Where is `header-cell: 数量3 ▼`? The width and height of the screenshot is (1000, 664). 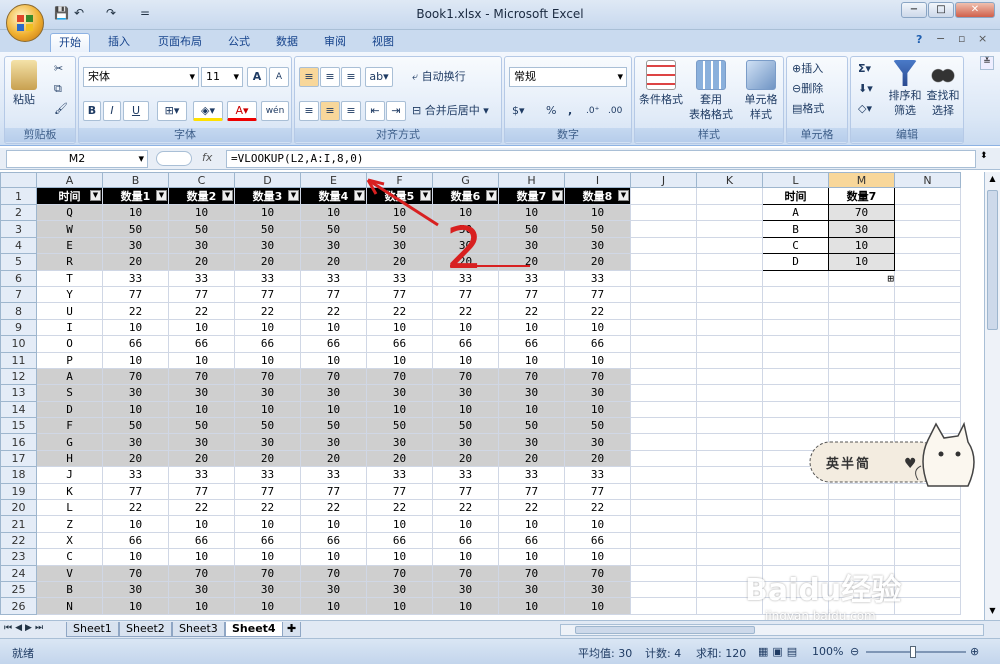
header-cell: 数量3 ▼ is located at coordinates (267, 196).